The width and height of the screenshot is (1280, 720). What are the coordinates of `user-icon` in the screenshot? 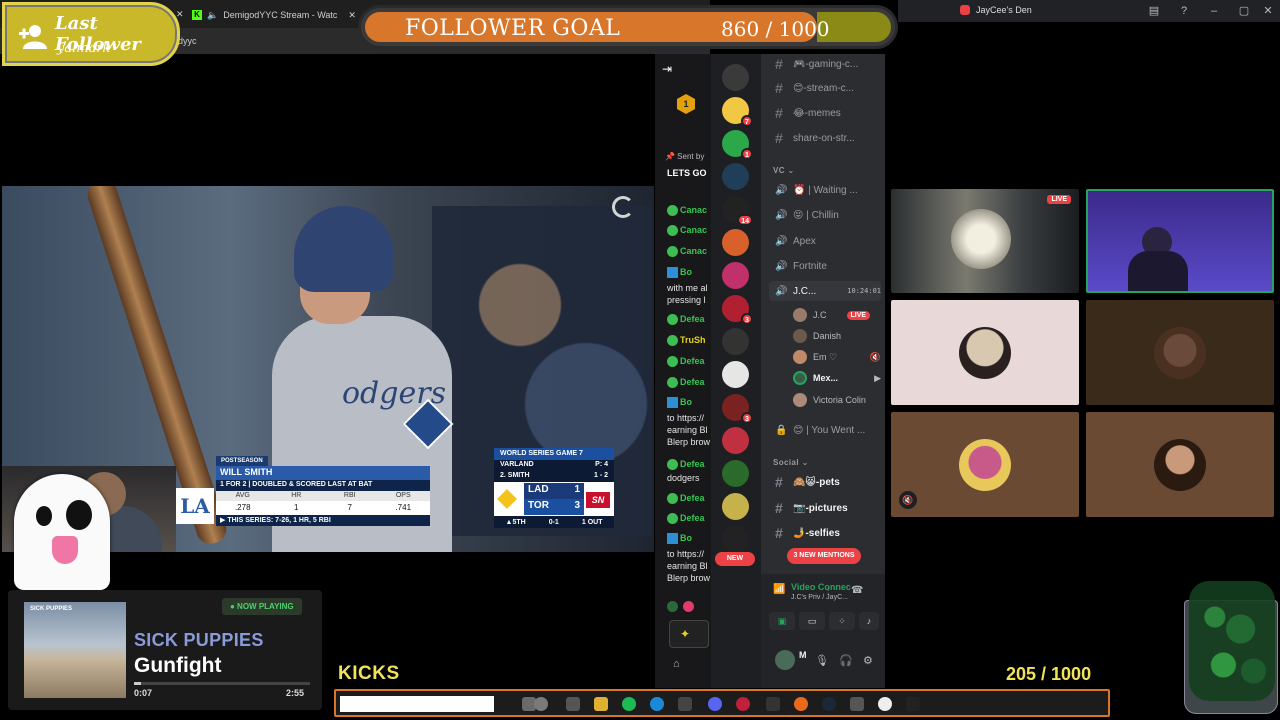 It's located at (541, 704).